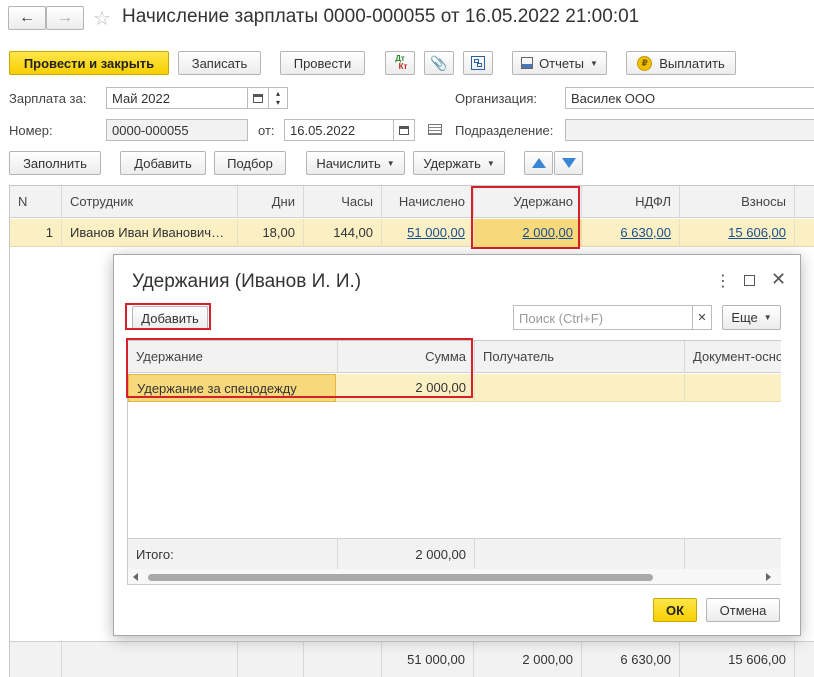 The image size is (814, 677). Describe the element at coordinates (219, 63) in the screenshot. I see `save-button: Записать` at that location.